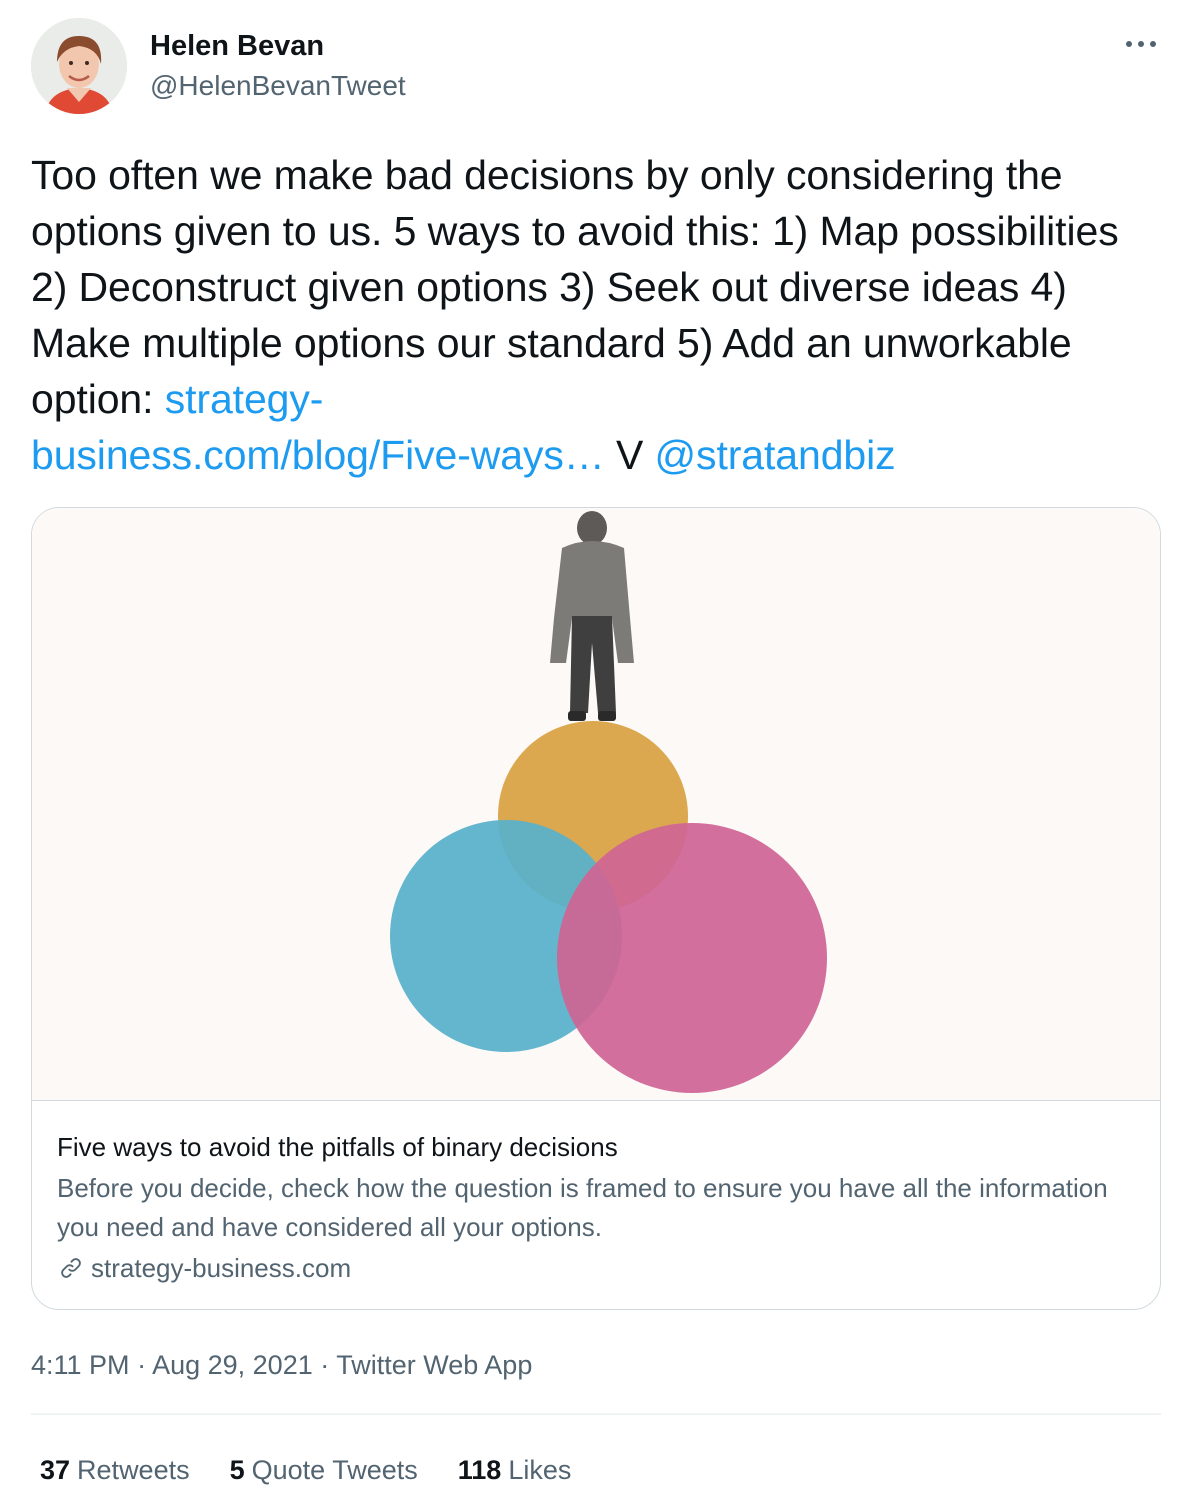 The height and width of the screenshot is (1507, 1179). What do you see at coordinates (237, 46) in the screenshot?
I see `author-name: Helen Bevan` at bounding box center [237, 46].